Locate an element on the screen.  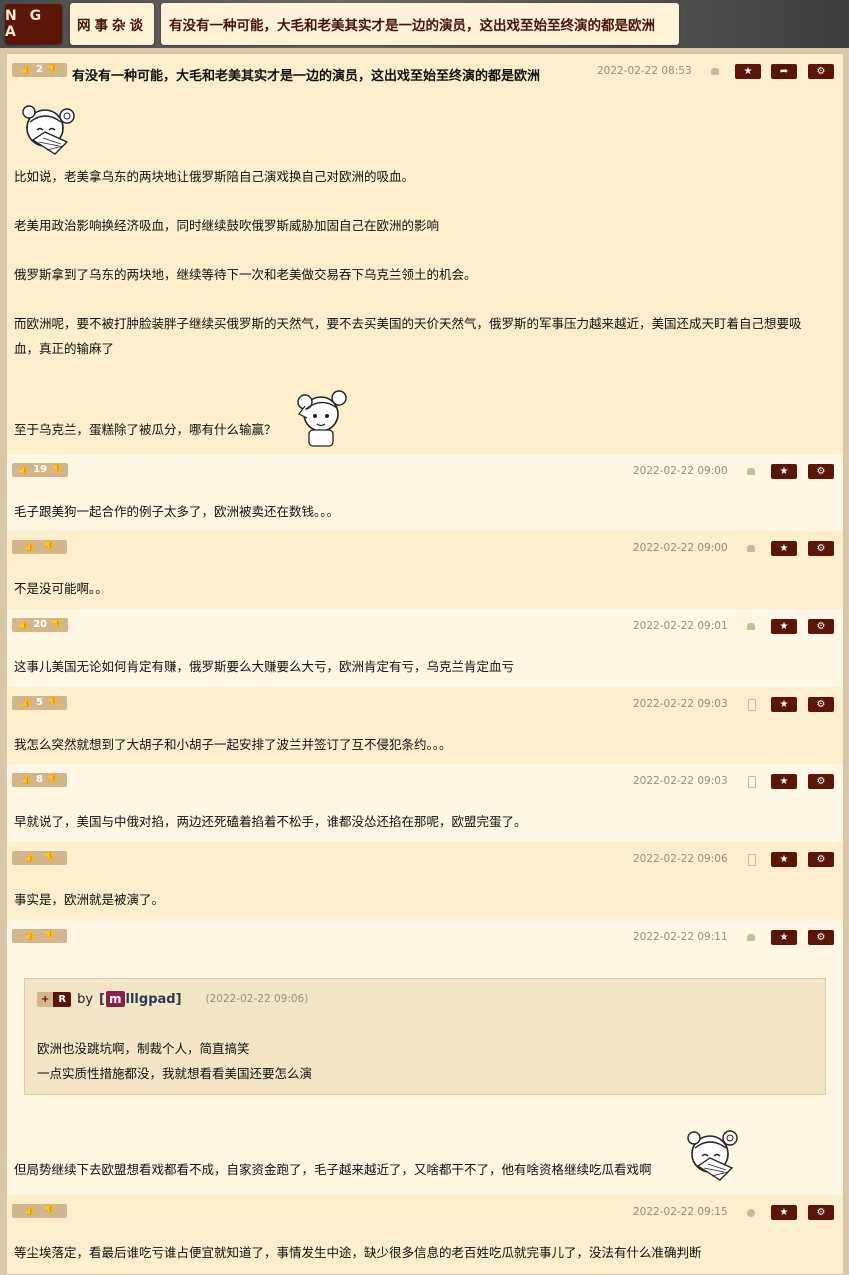
quote-username: [ m lllgpad] is located at coordinates (140, 999).